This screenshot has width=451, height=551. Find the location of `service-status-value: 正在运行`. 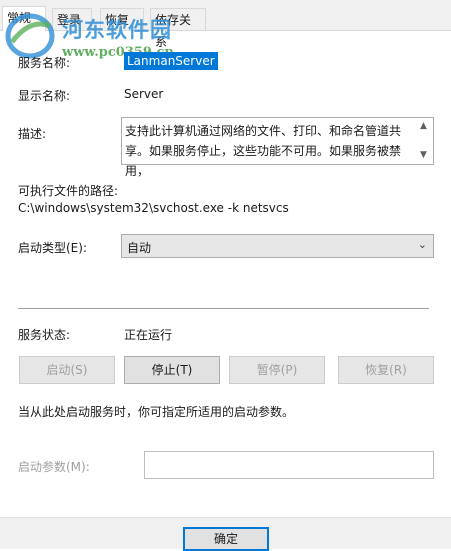

service-status-value: 正在运行 is located at coordinates (148, 335).